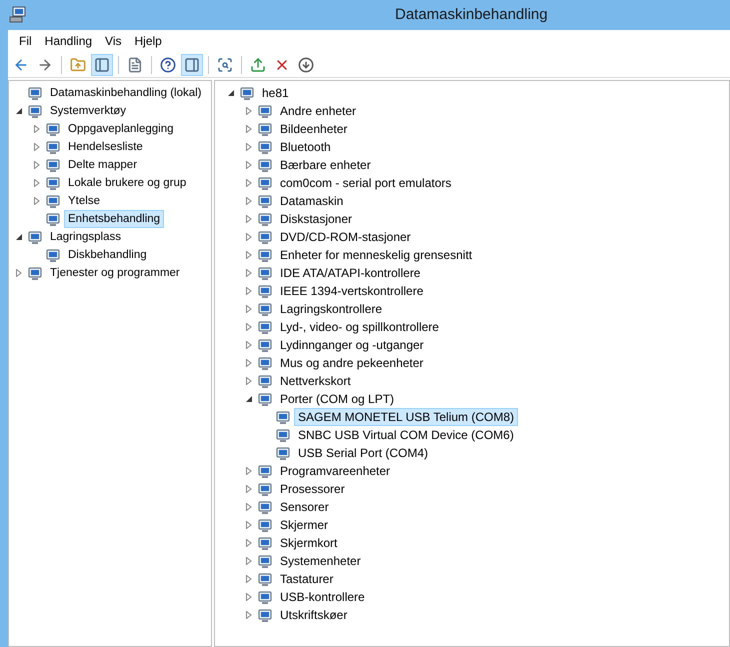 The image size is (730, 647). What do you see at coordinates (320, 561) in the screenshot?
I see `tree-item: Systemenheter` at bounding box center [320, 561].